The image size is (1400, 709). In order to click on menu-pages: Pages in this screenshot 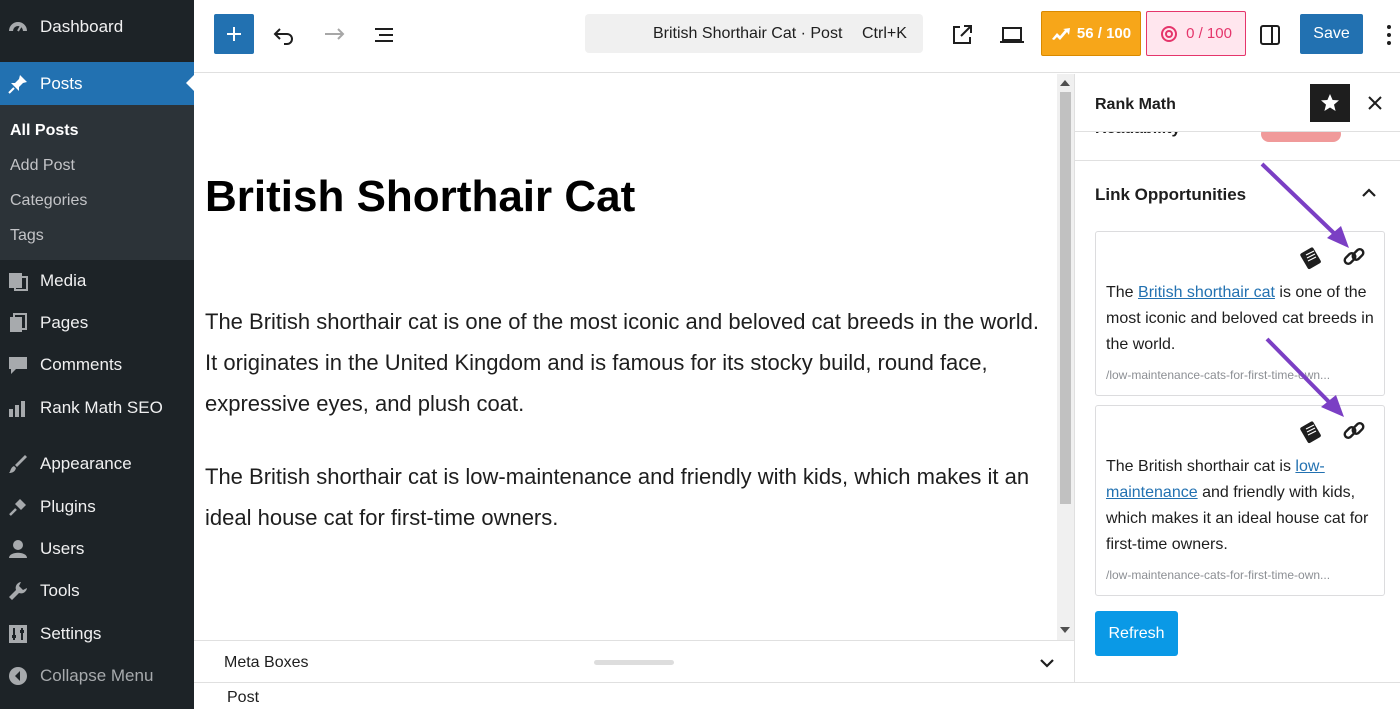, I will do `click(97, 323)`.